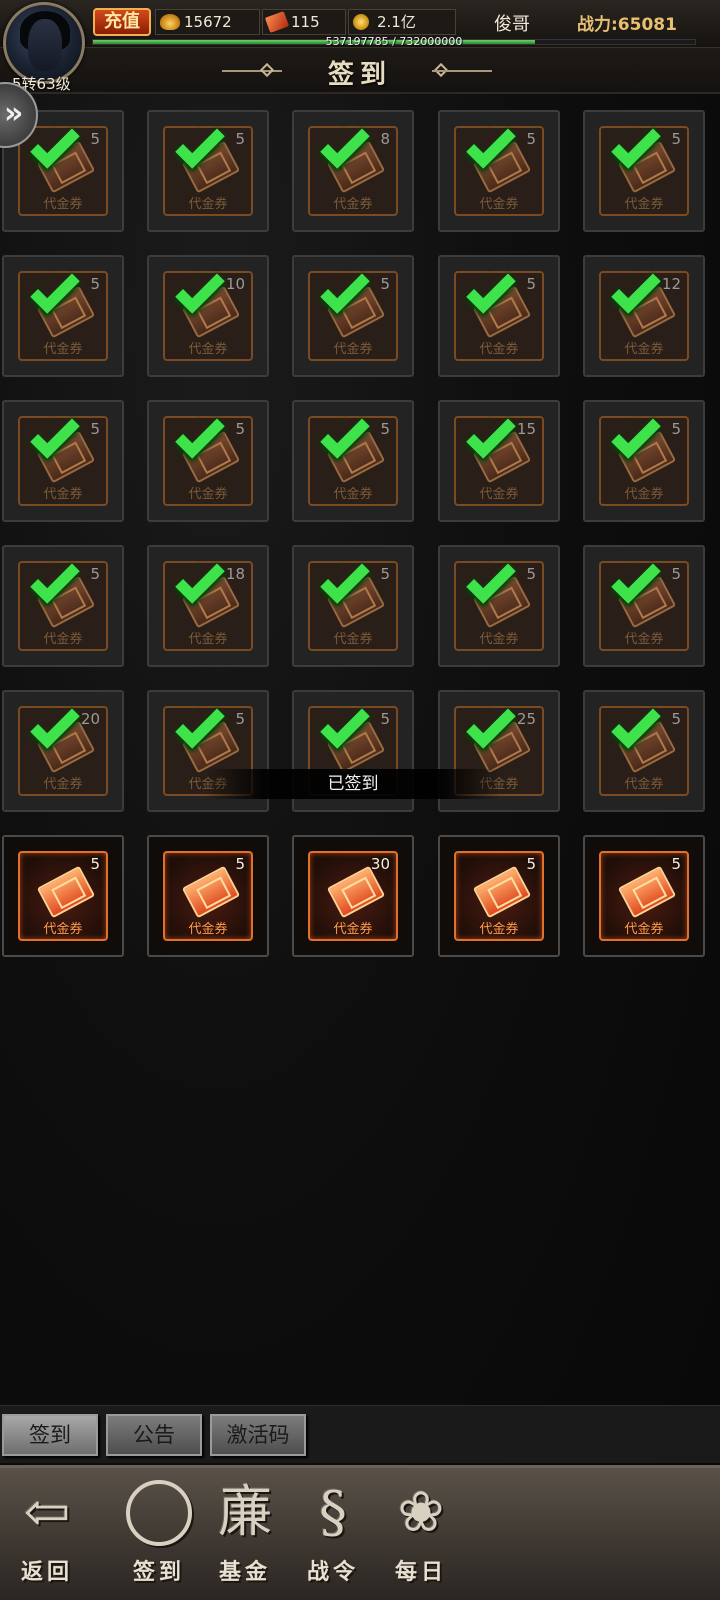 This screenshot has width=720, height=1600. I want to click on avatar, so click(44, 43).